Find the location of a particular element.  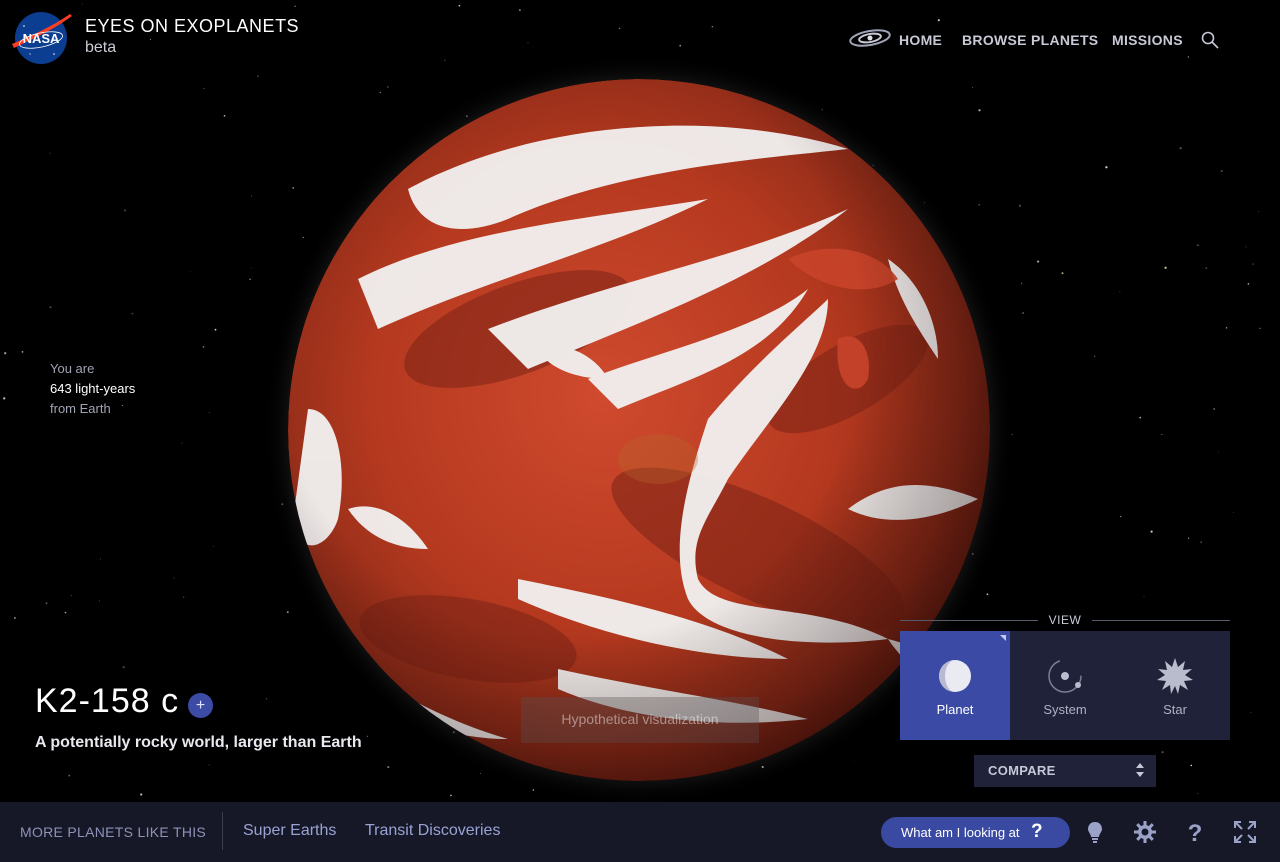

view-star-label: Star is located at coordinates (1175, 709).